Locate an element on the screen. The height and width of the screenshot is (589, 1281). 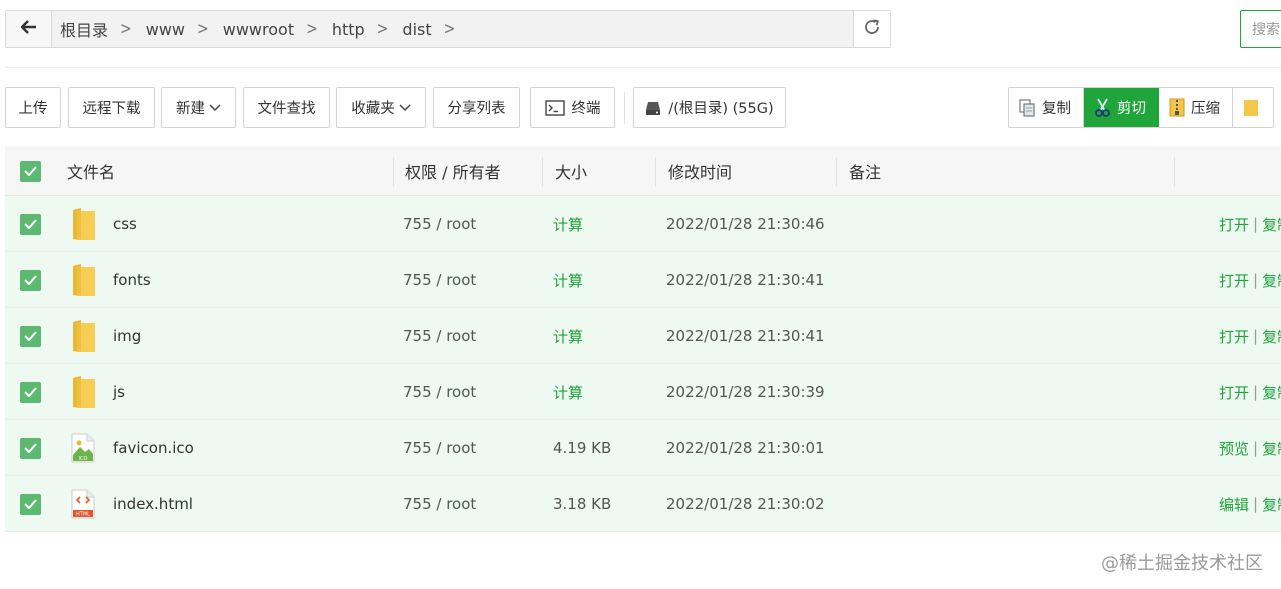
toolbar-divider is located at coordinates (624, 108).